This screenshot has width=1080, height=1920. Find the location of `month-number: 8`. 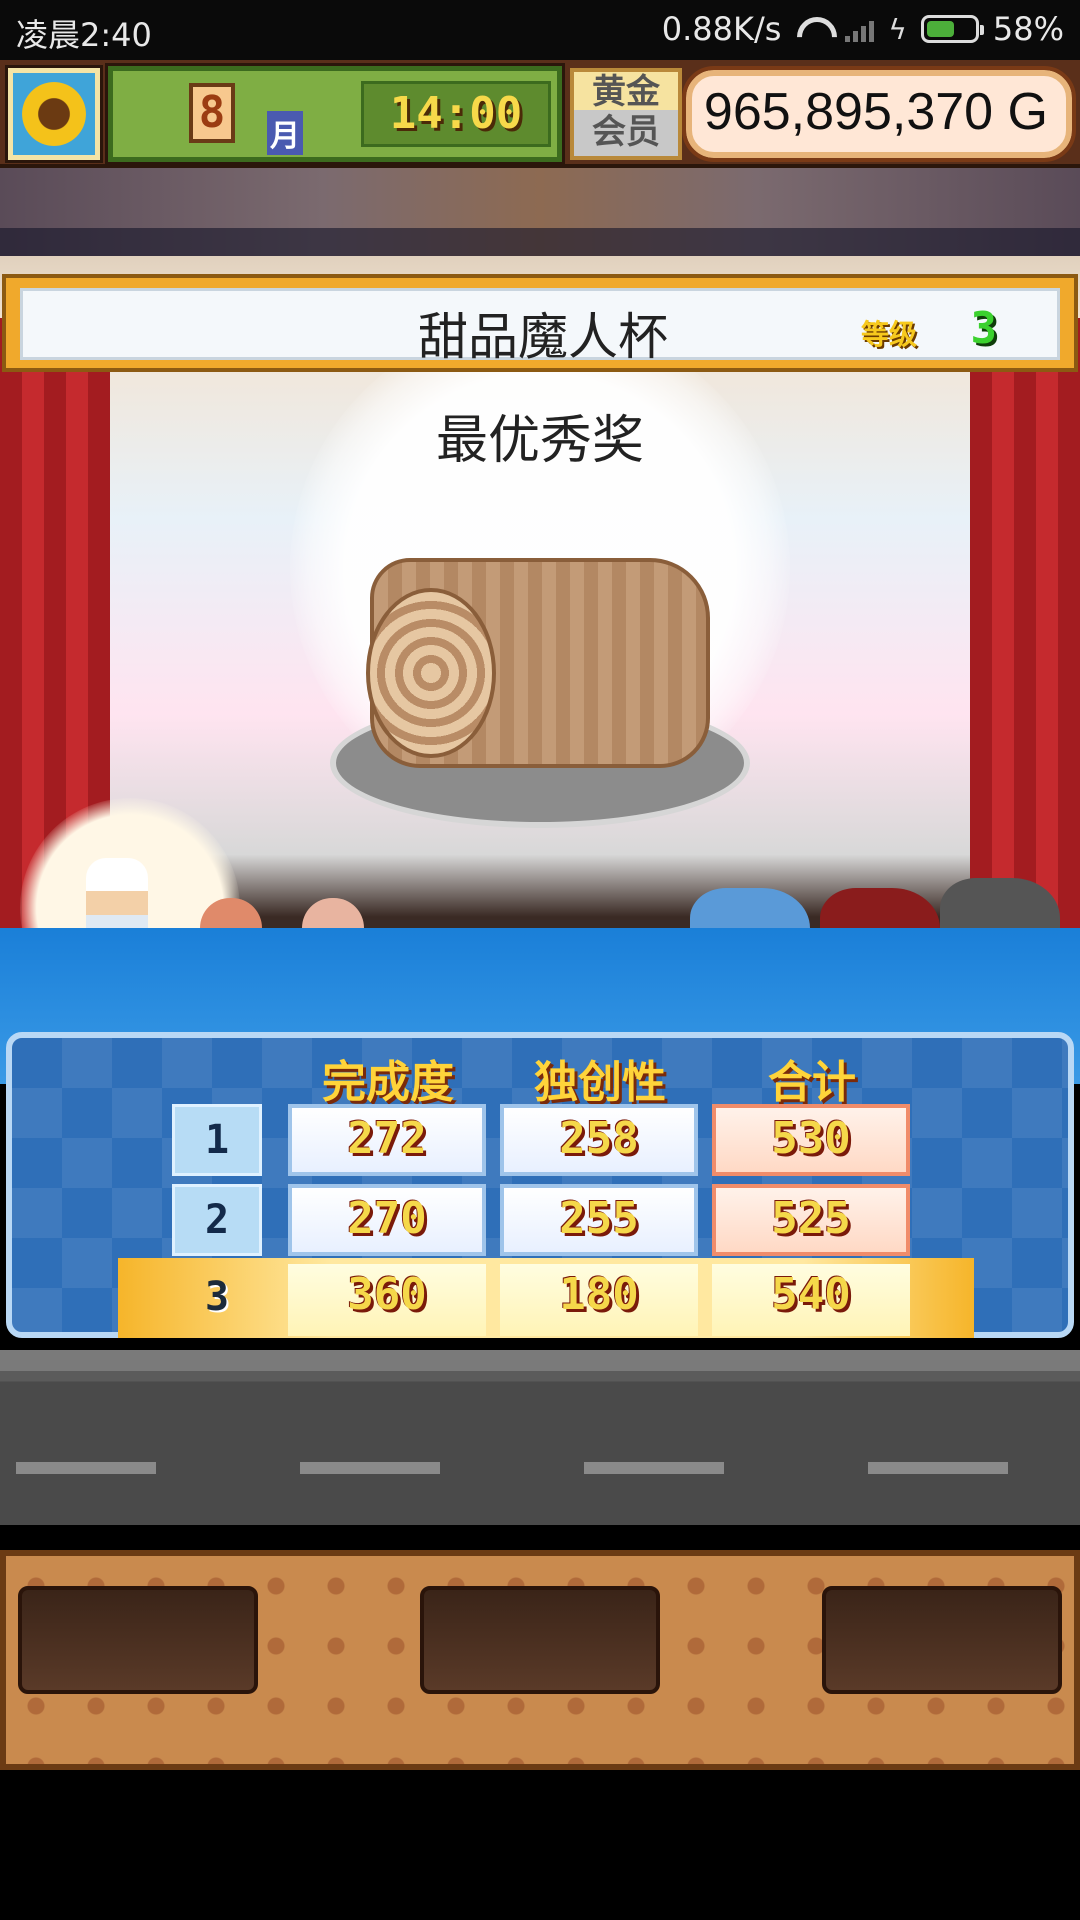

month-number: 8 is located at coordinates (212, 113).